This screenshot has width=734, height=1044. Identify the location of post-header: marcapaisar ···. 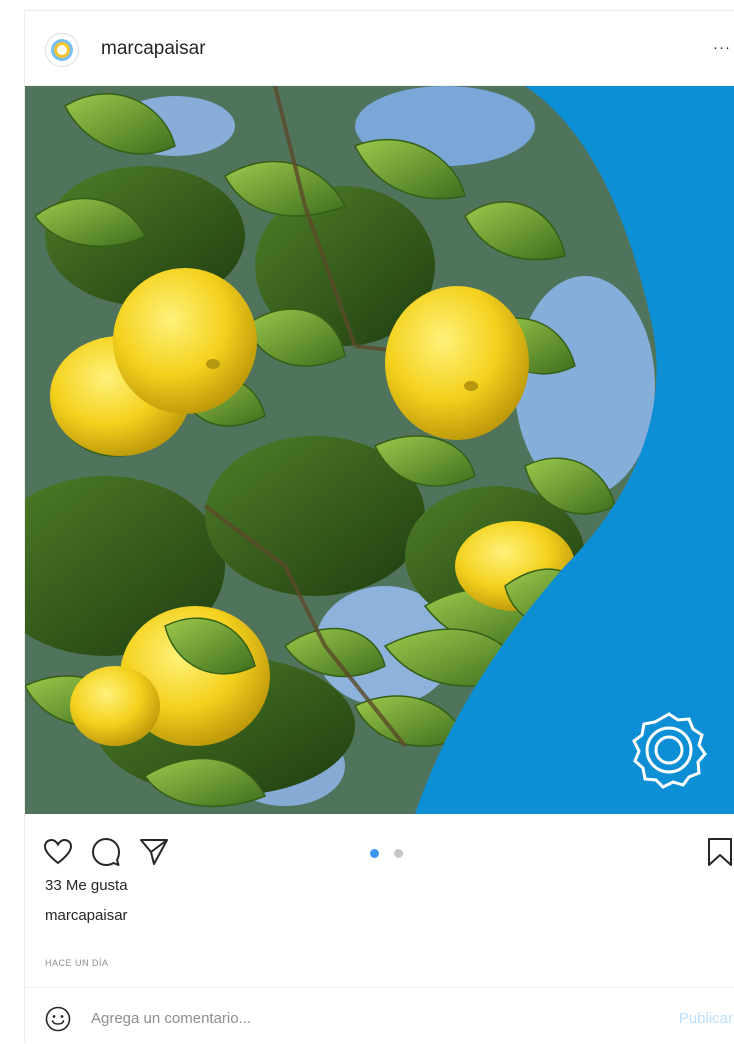
(379, 48).